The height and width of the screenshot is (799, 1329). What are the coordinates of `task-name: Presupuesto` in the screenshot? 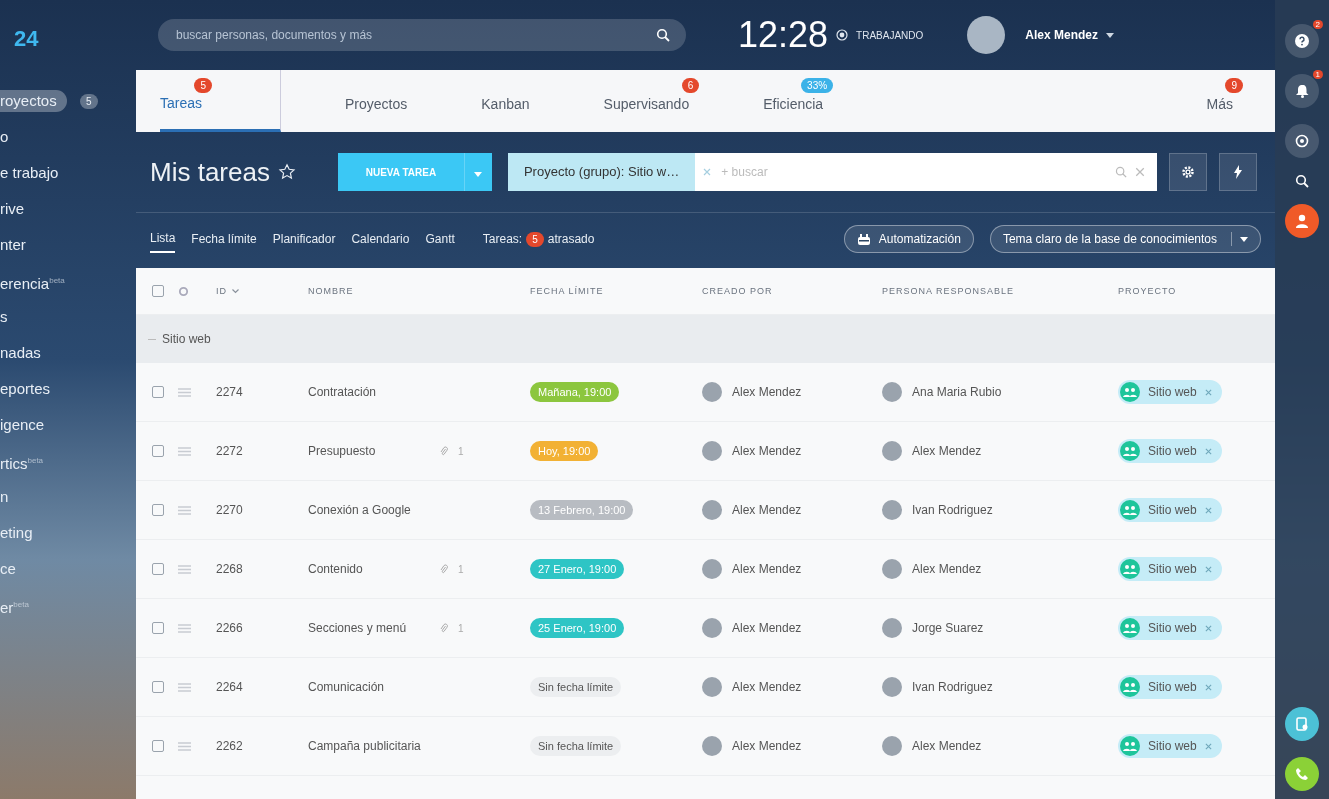 It's located at (369, 451).